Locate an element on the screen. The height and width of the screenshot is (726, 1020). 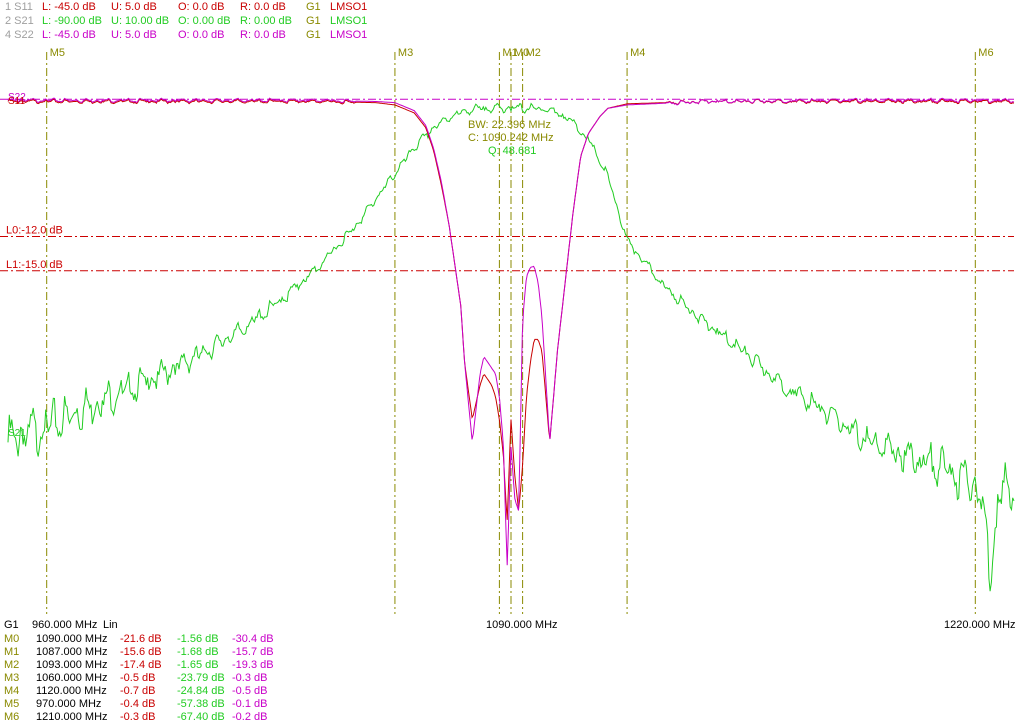
x-scale-label: Lin is located at coordinates (110, 625).